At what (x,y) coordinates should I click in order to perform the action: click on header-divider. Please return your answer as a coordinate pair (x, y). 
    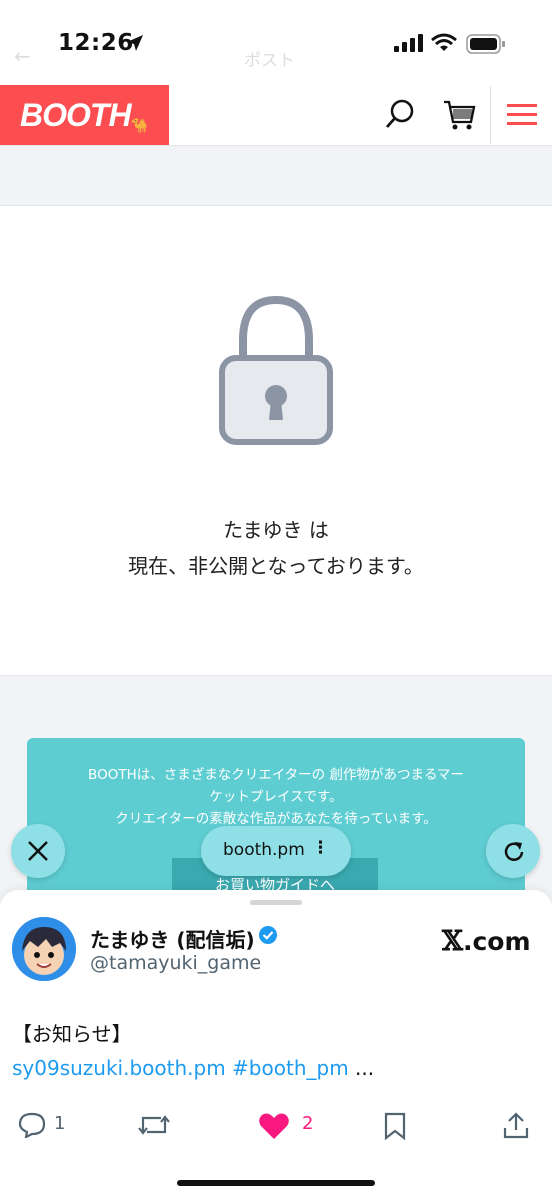
    Looking at the image, I should click on (490, 115).